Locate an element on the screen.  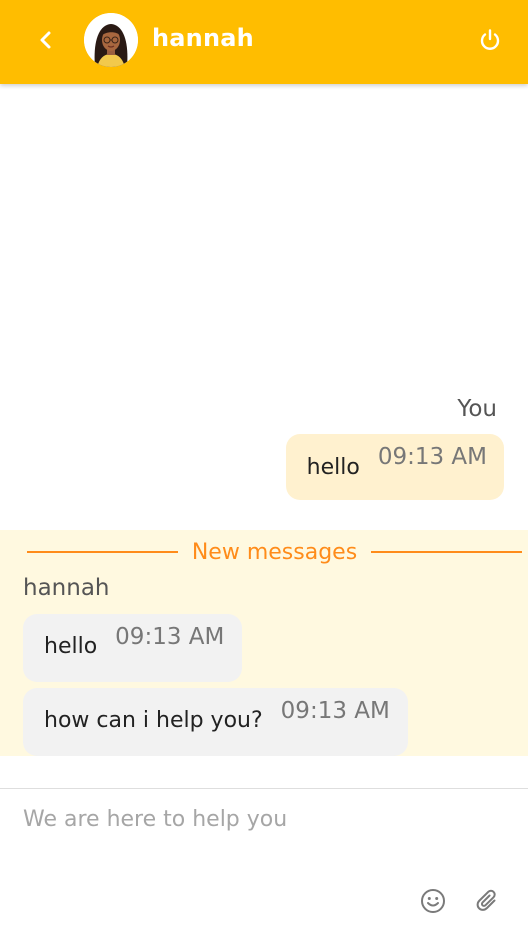
sender-name: hannah is located at coordinates (66, 588).